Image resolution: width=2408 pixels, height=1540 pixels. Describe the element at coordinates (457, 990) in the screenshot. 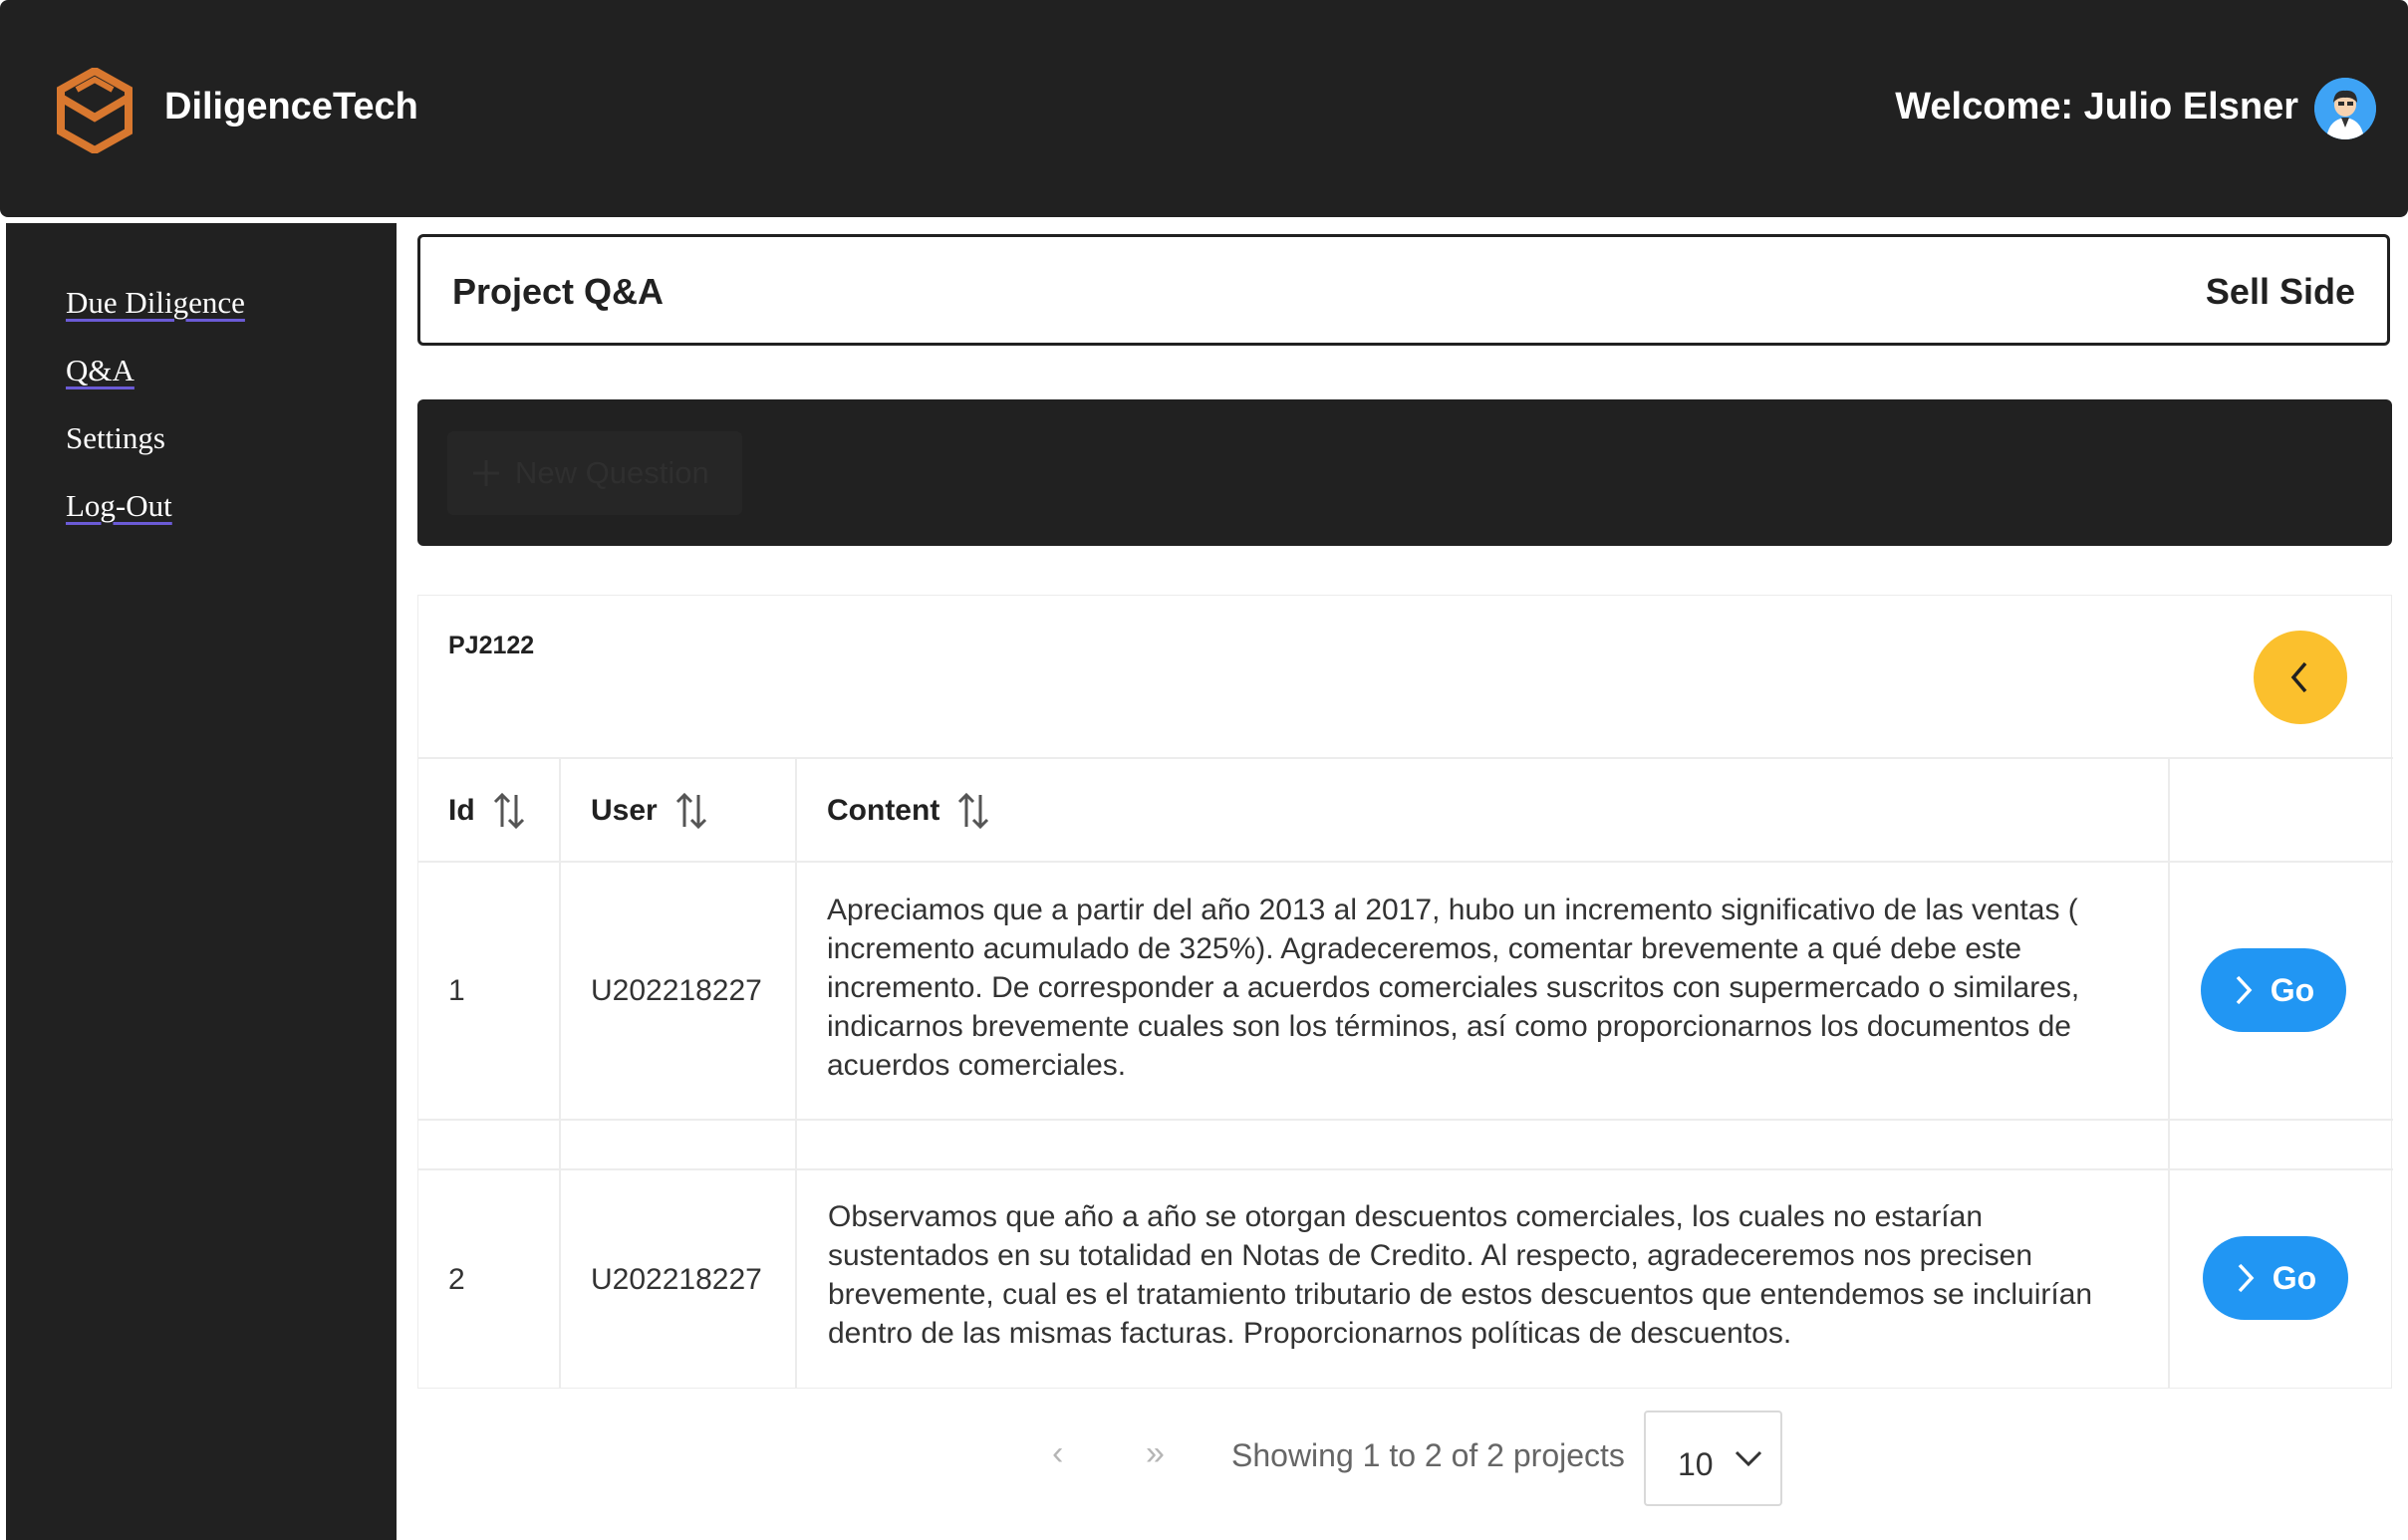

I see `cell-id: 1` at that location.